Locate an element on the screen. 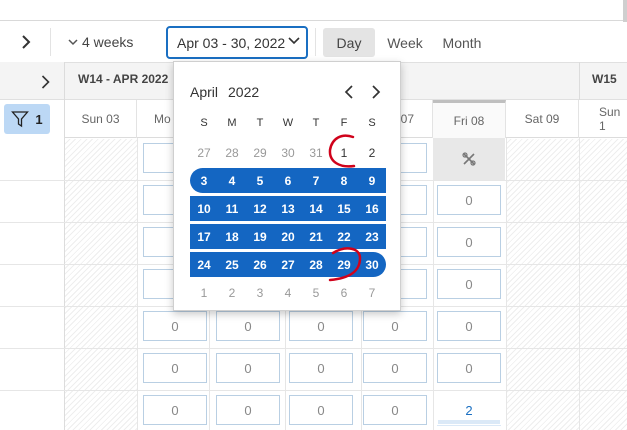 The height and width of the screenshot is (430, 627). weekday-header: W is located at coordinates (288, 123).